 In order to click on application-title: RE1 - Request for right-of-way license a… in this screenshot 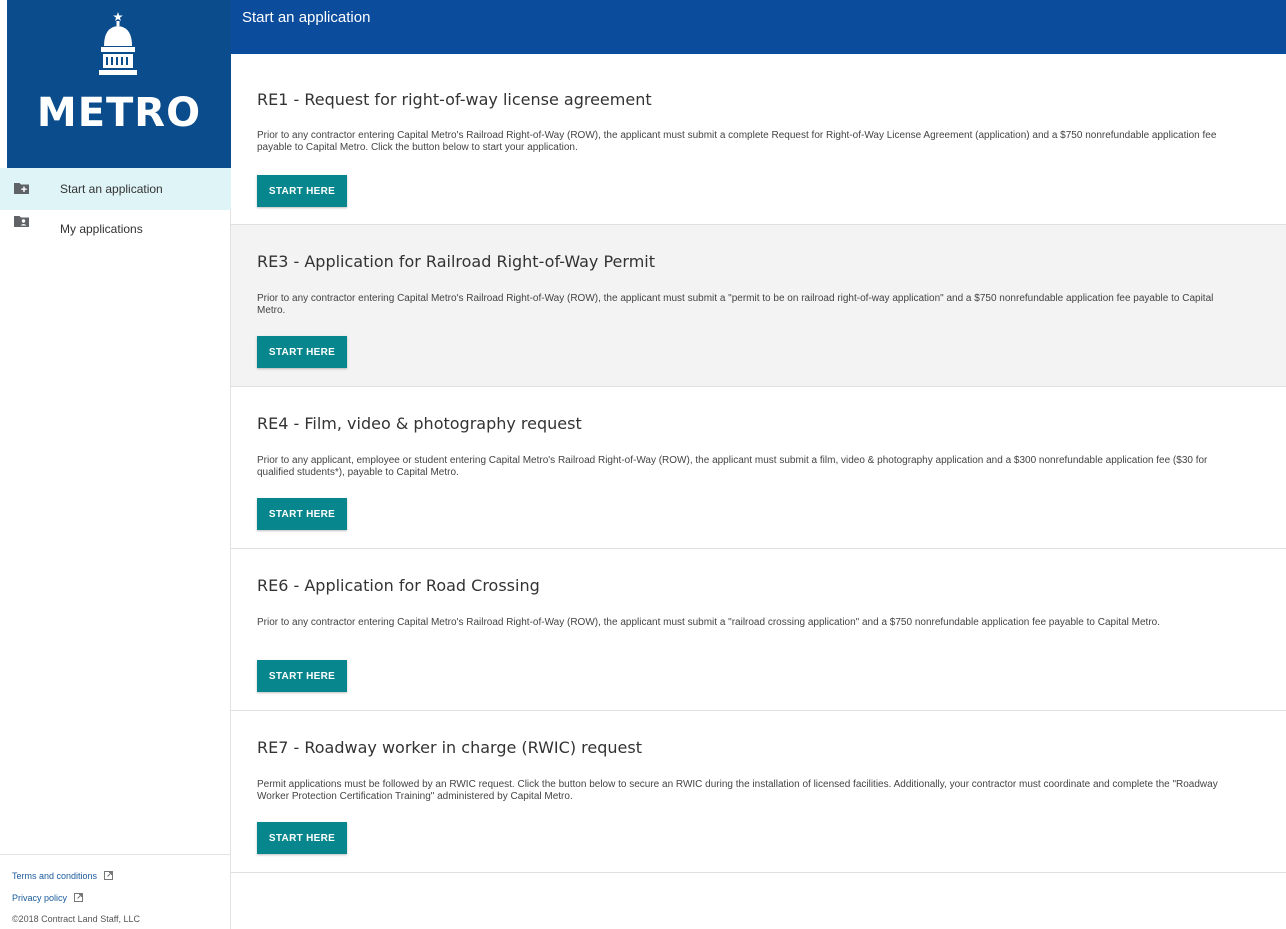, I will do `click(454, 99)`.